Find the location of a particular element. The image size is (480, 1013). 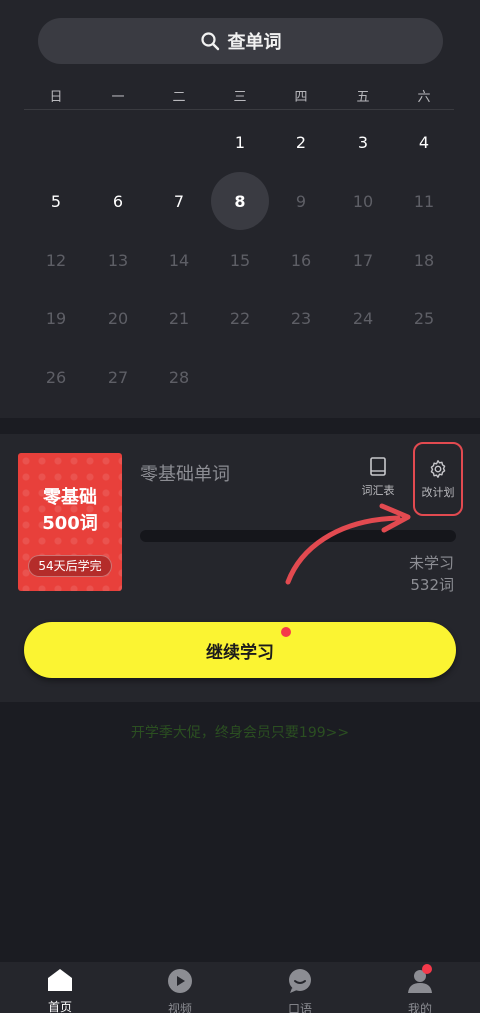

vocab-list-button: 词汇表 is located at coordinates (378, 477).